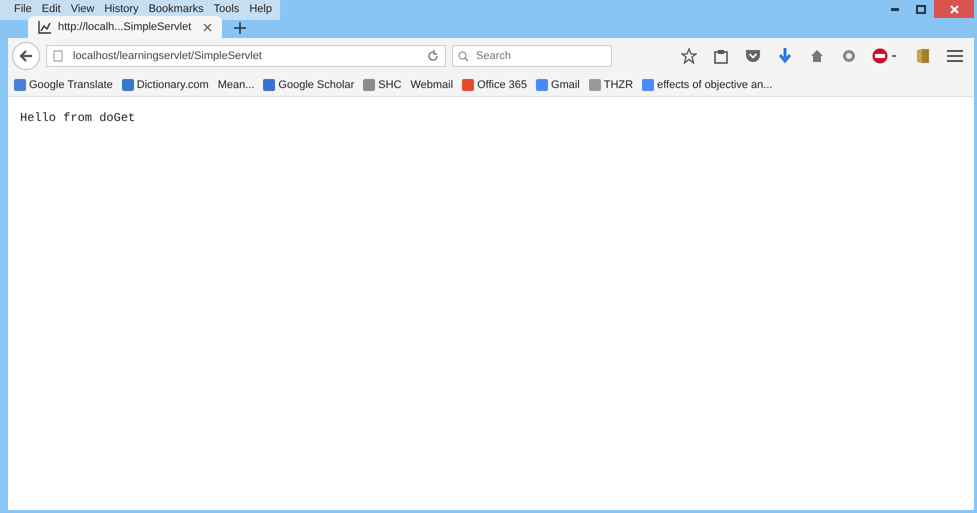 The height and width of the screenshot is (513, 977). I want to click on bookmark-item: Webmail, so click(432, 85).